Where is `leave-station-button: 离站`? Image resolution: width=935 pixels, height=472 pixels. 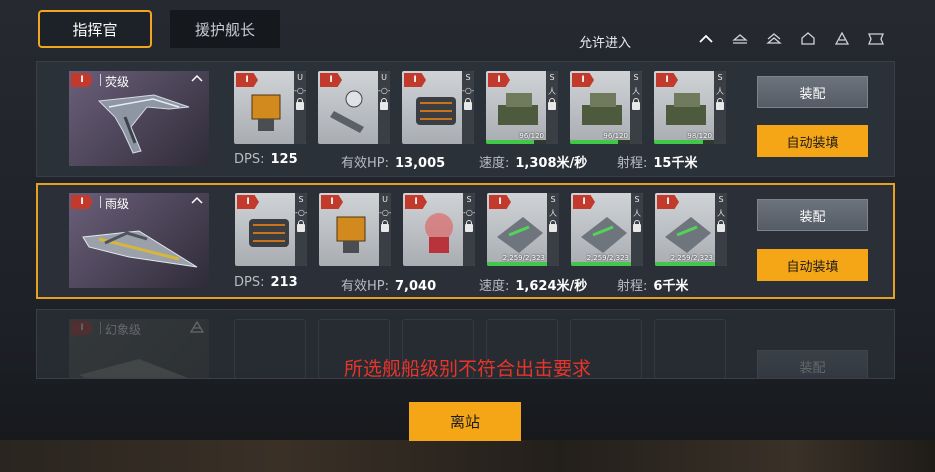 leave-station-button: 离站 is located at coordinates (465, 421).